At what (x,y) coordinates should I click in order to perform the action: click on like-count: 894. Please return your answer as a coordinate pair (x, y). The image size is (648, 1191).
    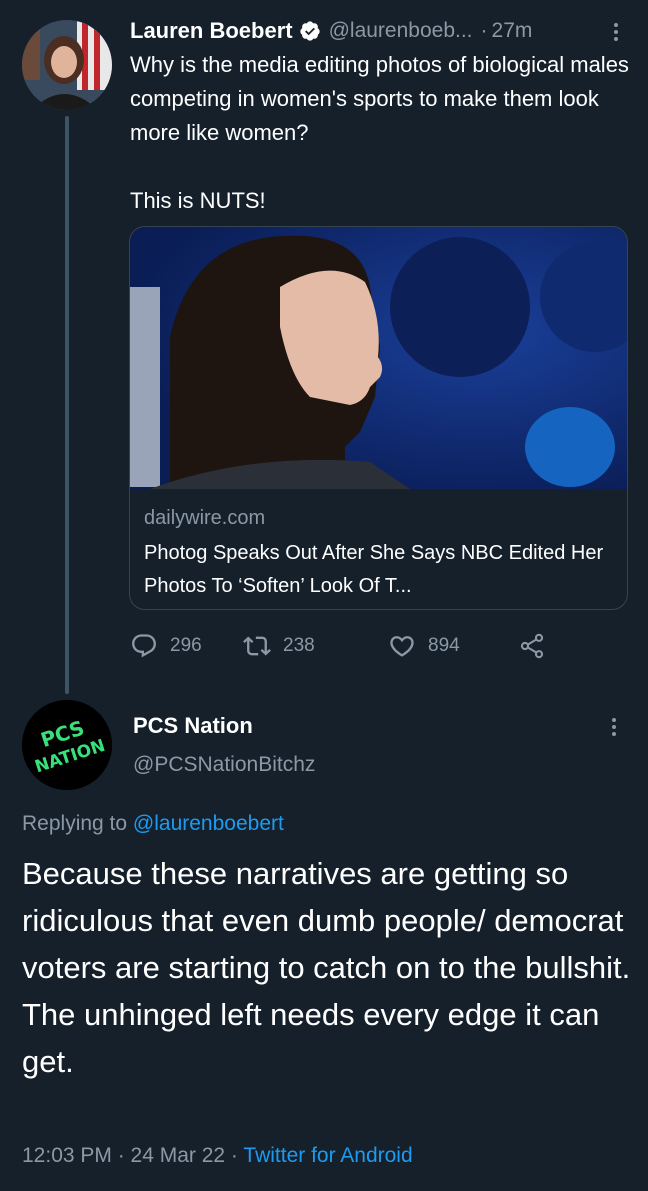
    Looking at the image, I should click on (444, 645).